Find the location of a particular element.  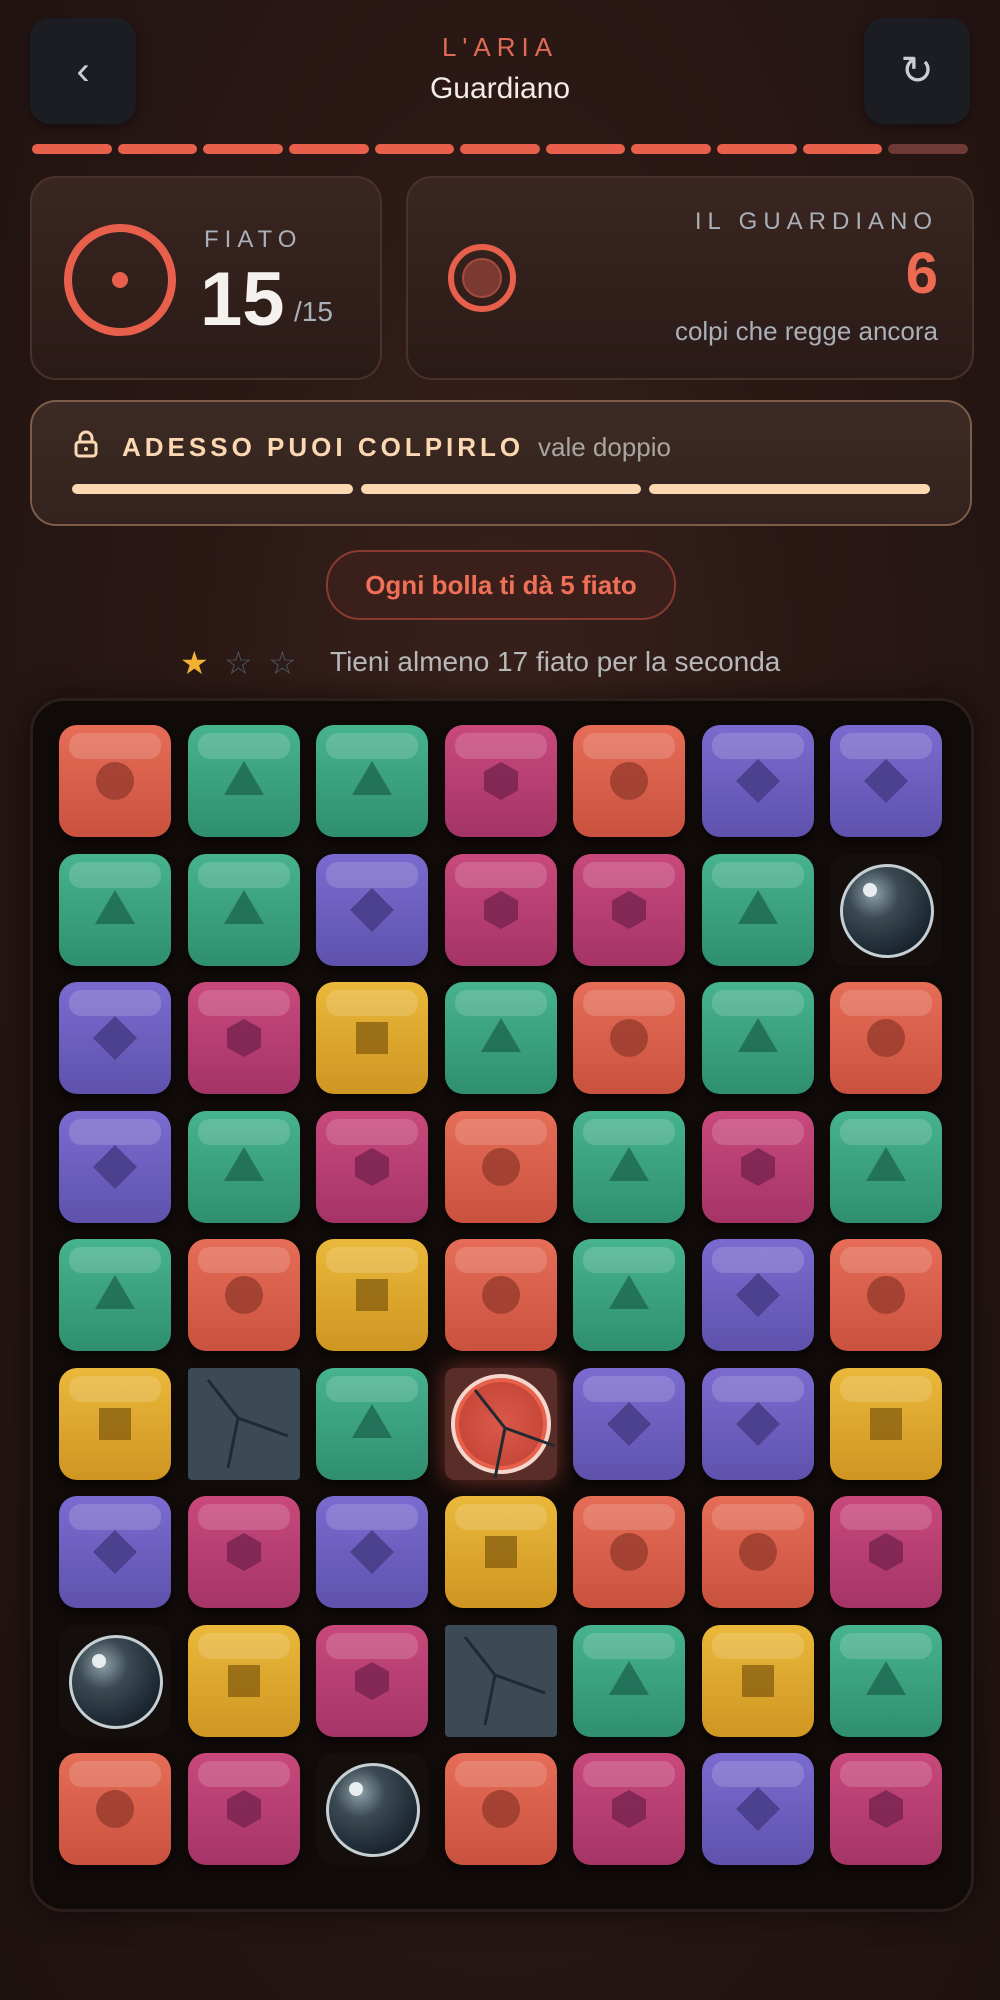

guardian-tile is located at coordinates (500, 1423).